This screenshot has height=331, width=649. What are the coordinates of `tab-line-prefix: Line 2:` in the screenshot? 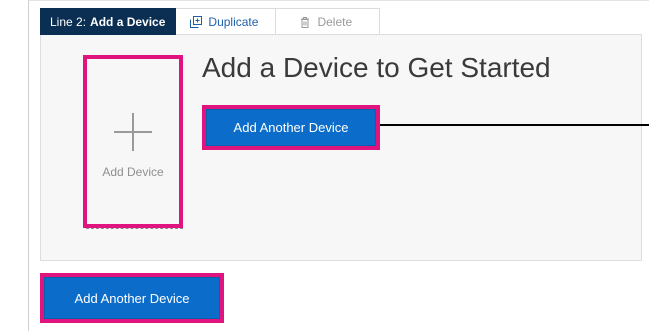 It's located at (68, 21).